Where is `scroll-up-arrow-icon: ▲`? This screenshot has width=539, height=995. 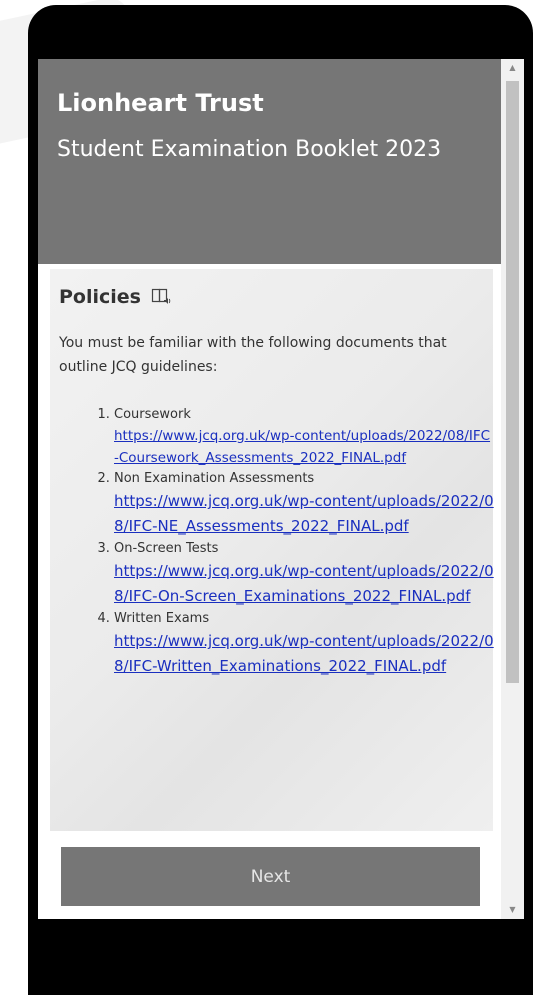 scroll-up-arrow-icon: ▲ is located at coordinates (512, 68).